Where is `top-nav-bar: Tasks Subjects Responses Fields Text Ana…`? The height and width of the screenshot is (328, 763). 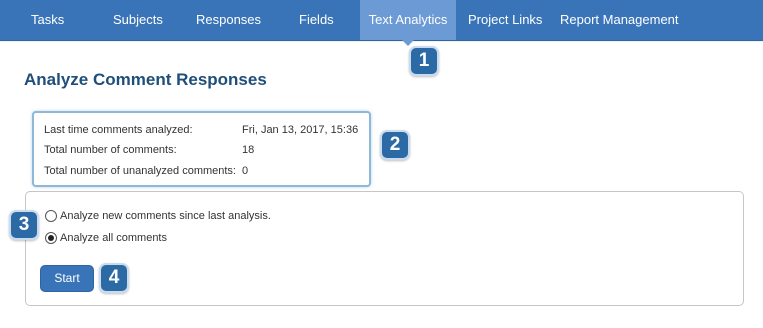
top-nav-bar: Tasks Subjects Responses Fields Text Ana… is located at coordinates (381, 23).